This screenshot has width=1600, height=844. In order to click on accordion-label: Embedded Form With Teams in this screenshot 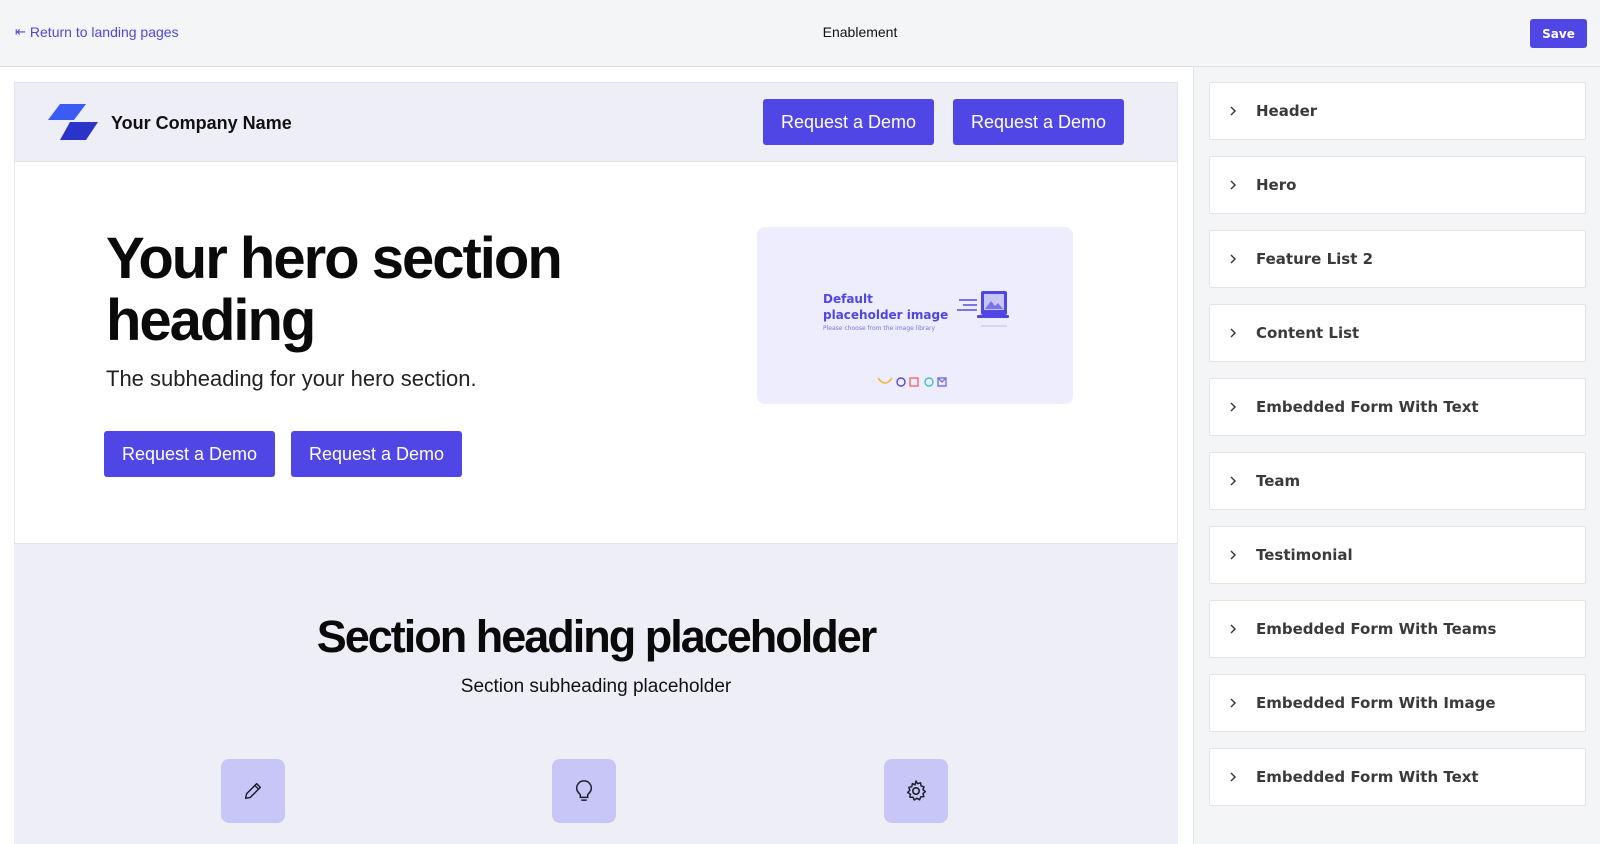, I will do `click(1376, 629)`.